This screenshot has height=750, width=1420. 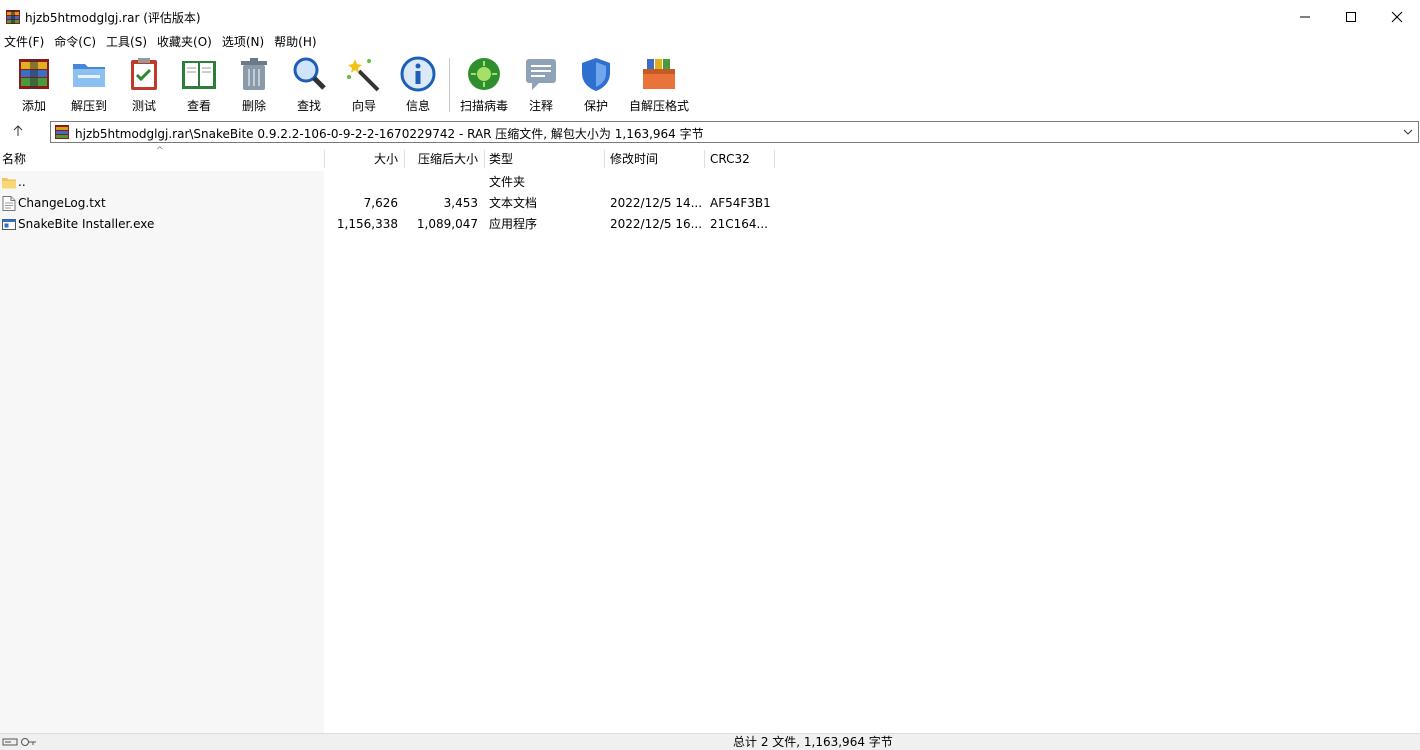 What do you see at coordinates (540, 106) in the screenshot?
I see `comment-label: 注释` at bounding box center [540, 106].